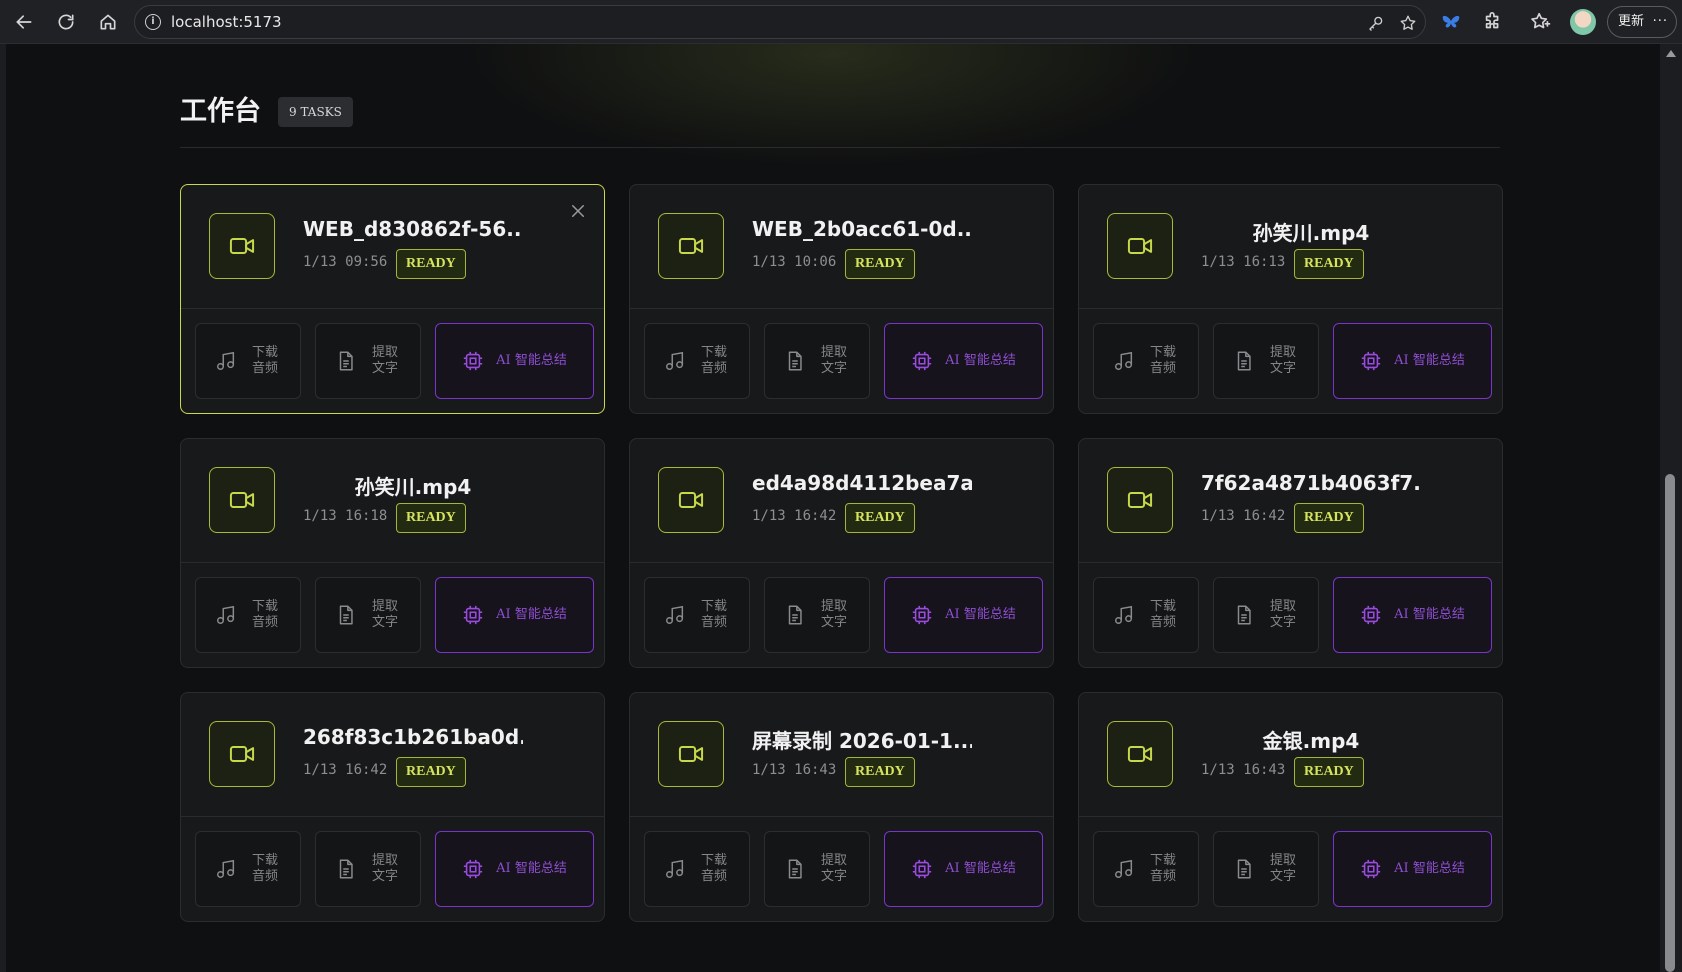 The height and width of the screenshot is (972, 1682). What do you see at coordinates (780, 22) in the screenshot?
I see `address-bar: i localhost:5173` at bounding box center [780, 22].